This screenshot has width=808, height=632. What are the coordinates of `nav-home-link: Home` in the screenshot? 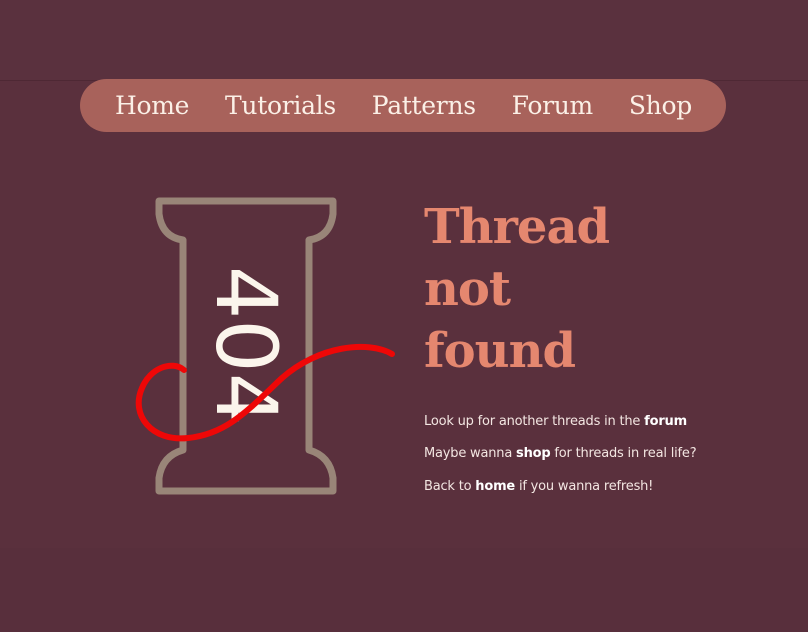 It's located at (152, 105).